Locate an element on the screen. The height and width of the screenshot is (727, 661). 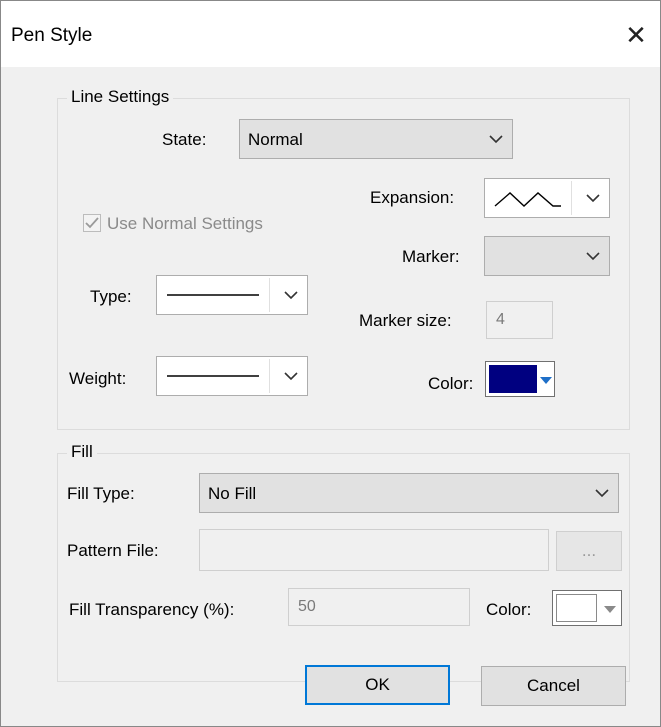
use-normal-settings-checkbox is located at coordinates (92, 223).